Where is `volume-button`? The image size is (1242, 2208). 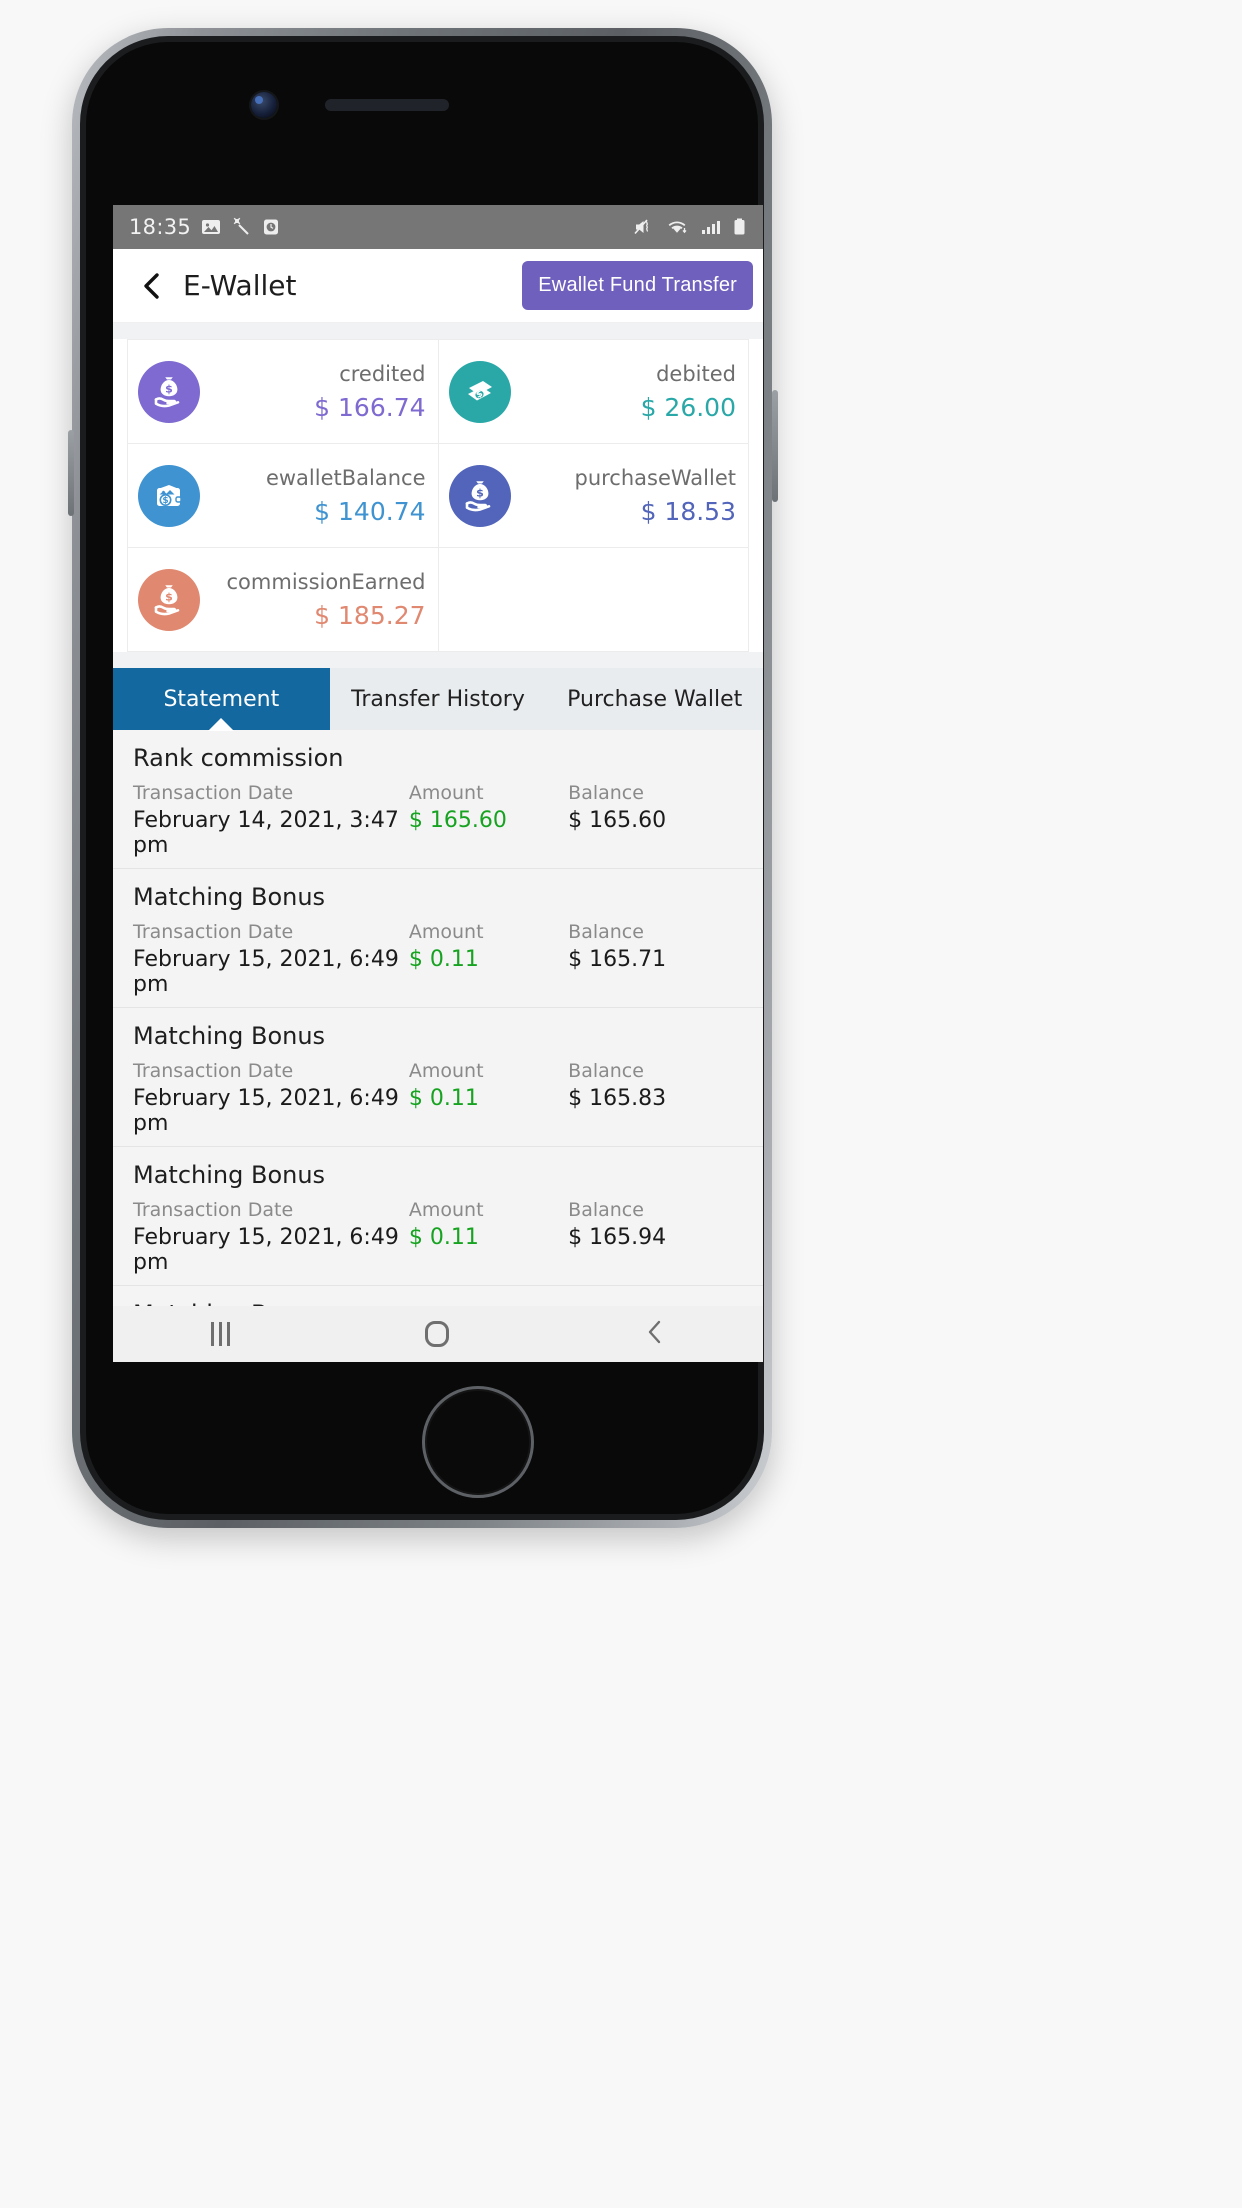 volume-button is located at coordinates (71, 473).